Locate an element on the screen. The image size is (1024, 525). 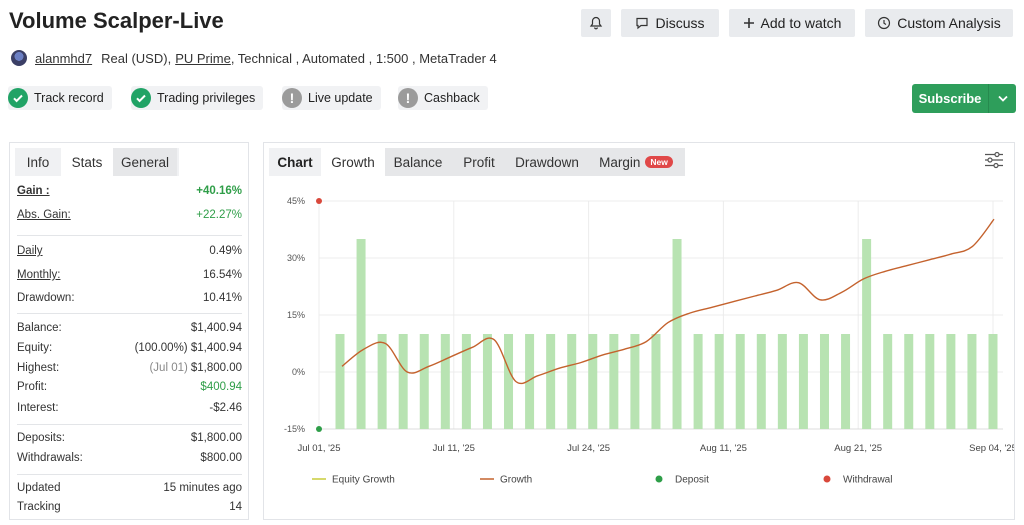
deposit-point is located at coordinates (319, 429).